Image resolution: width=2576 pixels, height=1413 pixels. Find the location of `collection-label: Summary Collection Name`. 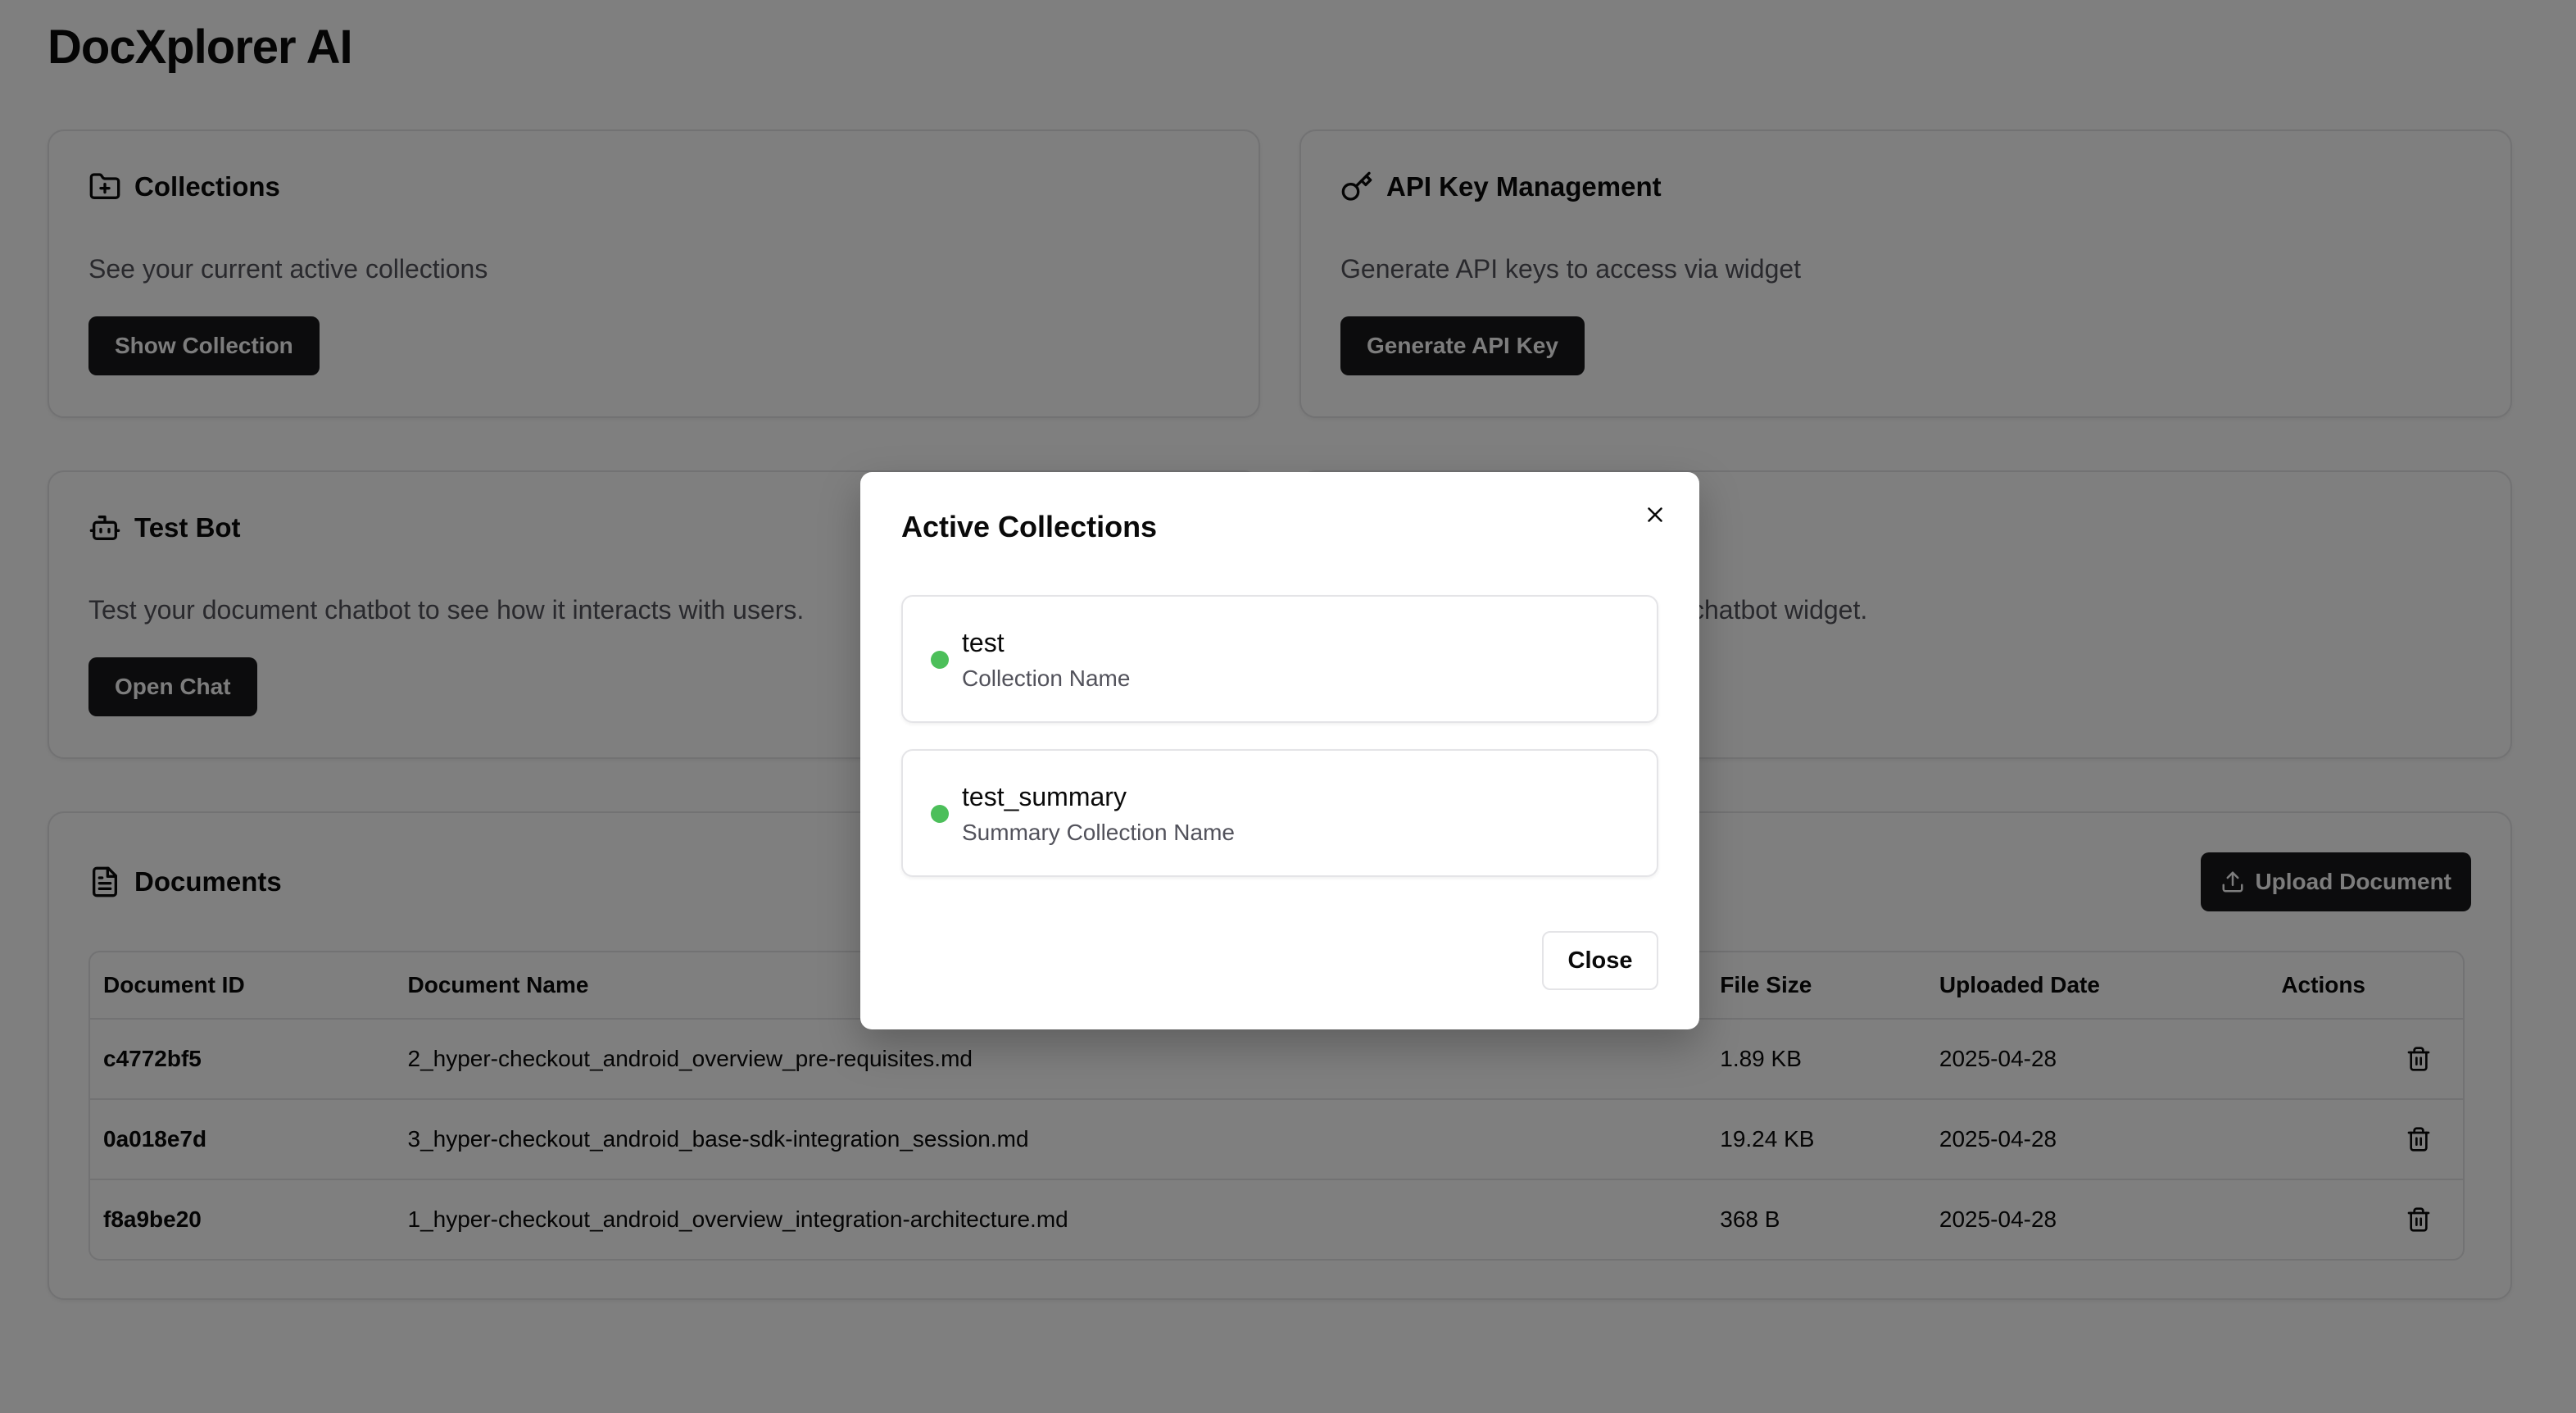

collection-label: Summary Collection Name is located at coordinates (1098, 833).